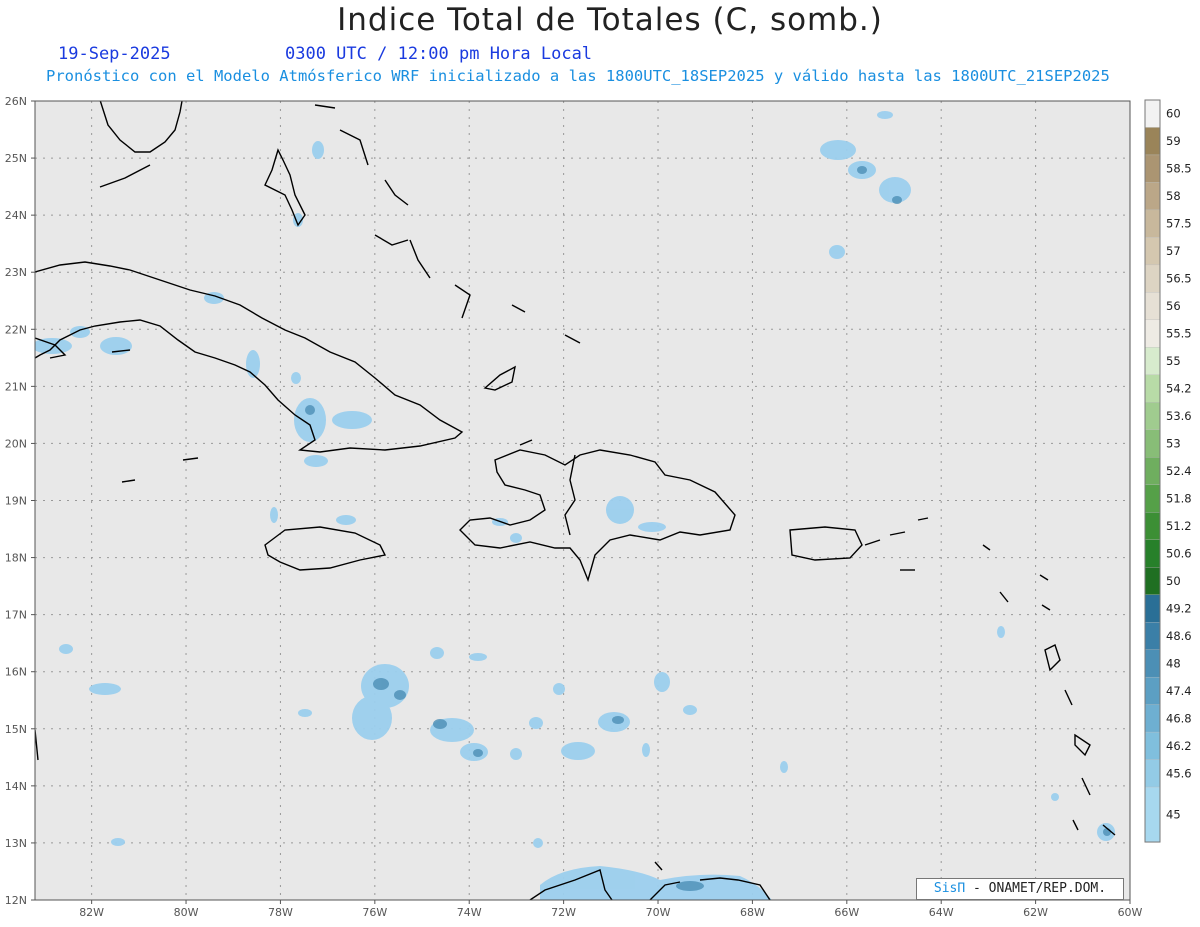 Image resolution: width=1200 pixels, height=927 pixels. I want to click on lon-tick-label: 64W, so click(941, 912).